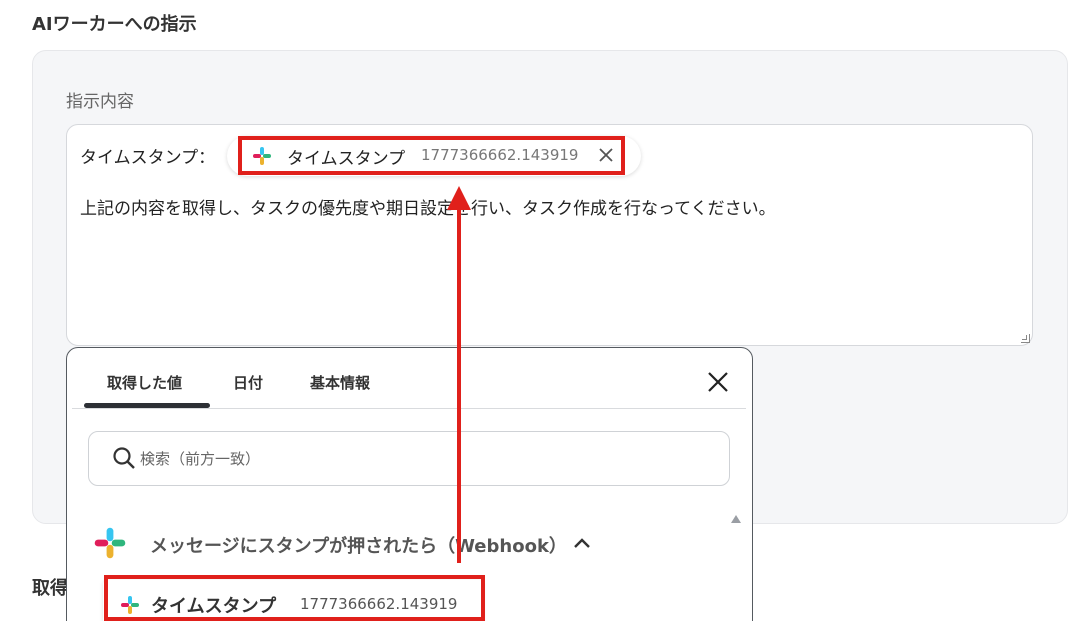  What do you see at coordinates (340, 382) in the screenshot?
I see `tab-basic-info: 基本情報` at bounding box center [340, 382].